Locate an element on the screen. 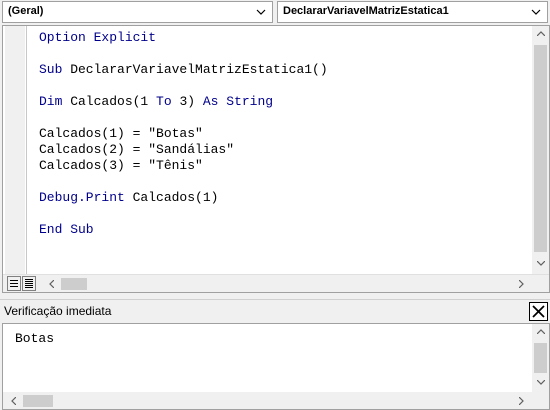 Image resolution: width=550 pixels, height=410 pixels. code-keyword: To is located at coordinates (164, 101).